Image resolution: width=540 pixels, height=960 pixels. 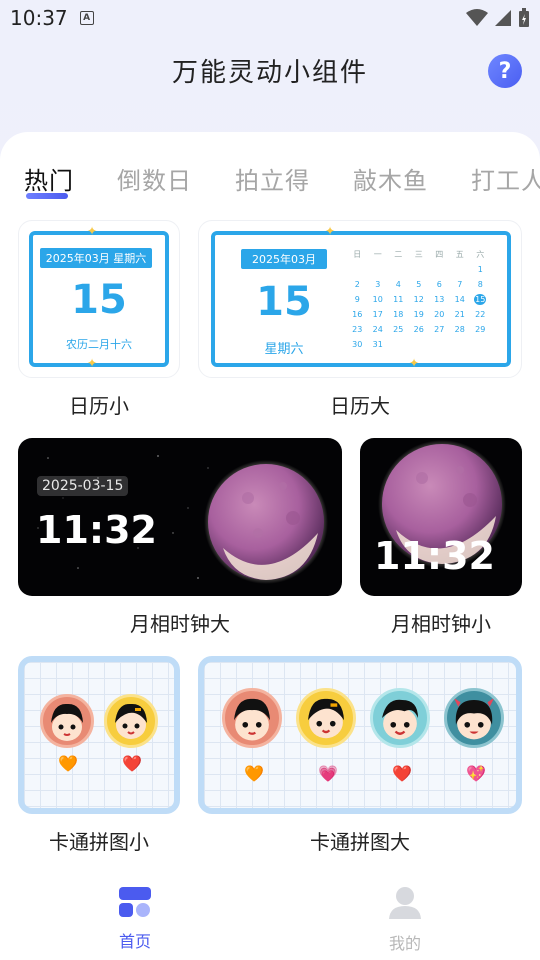 I want to click on question-icon: ?, so click(x=505, y=71).